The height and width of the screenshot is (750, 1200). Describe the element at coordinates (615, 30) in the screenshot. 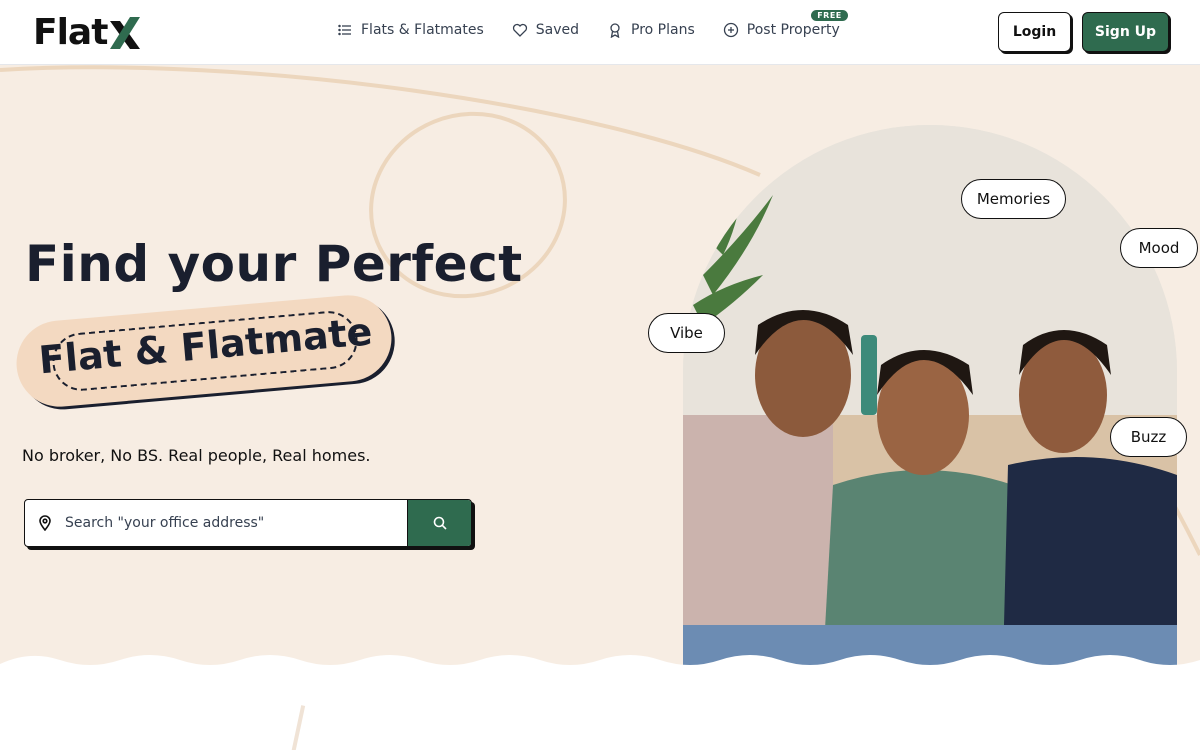

I see `award-icon` at that location.